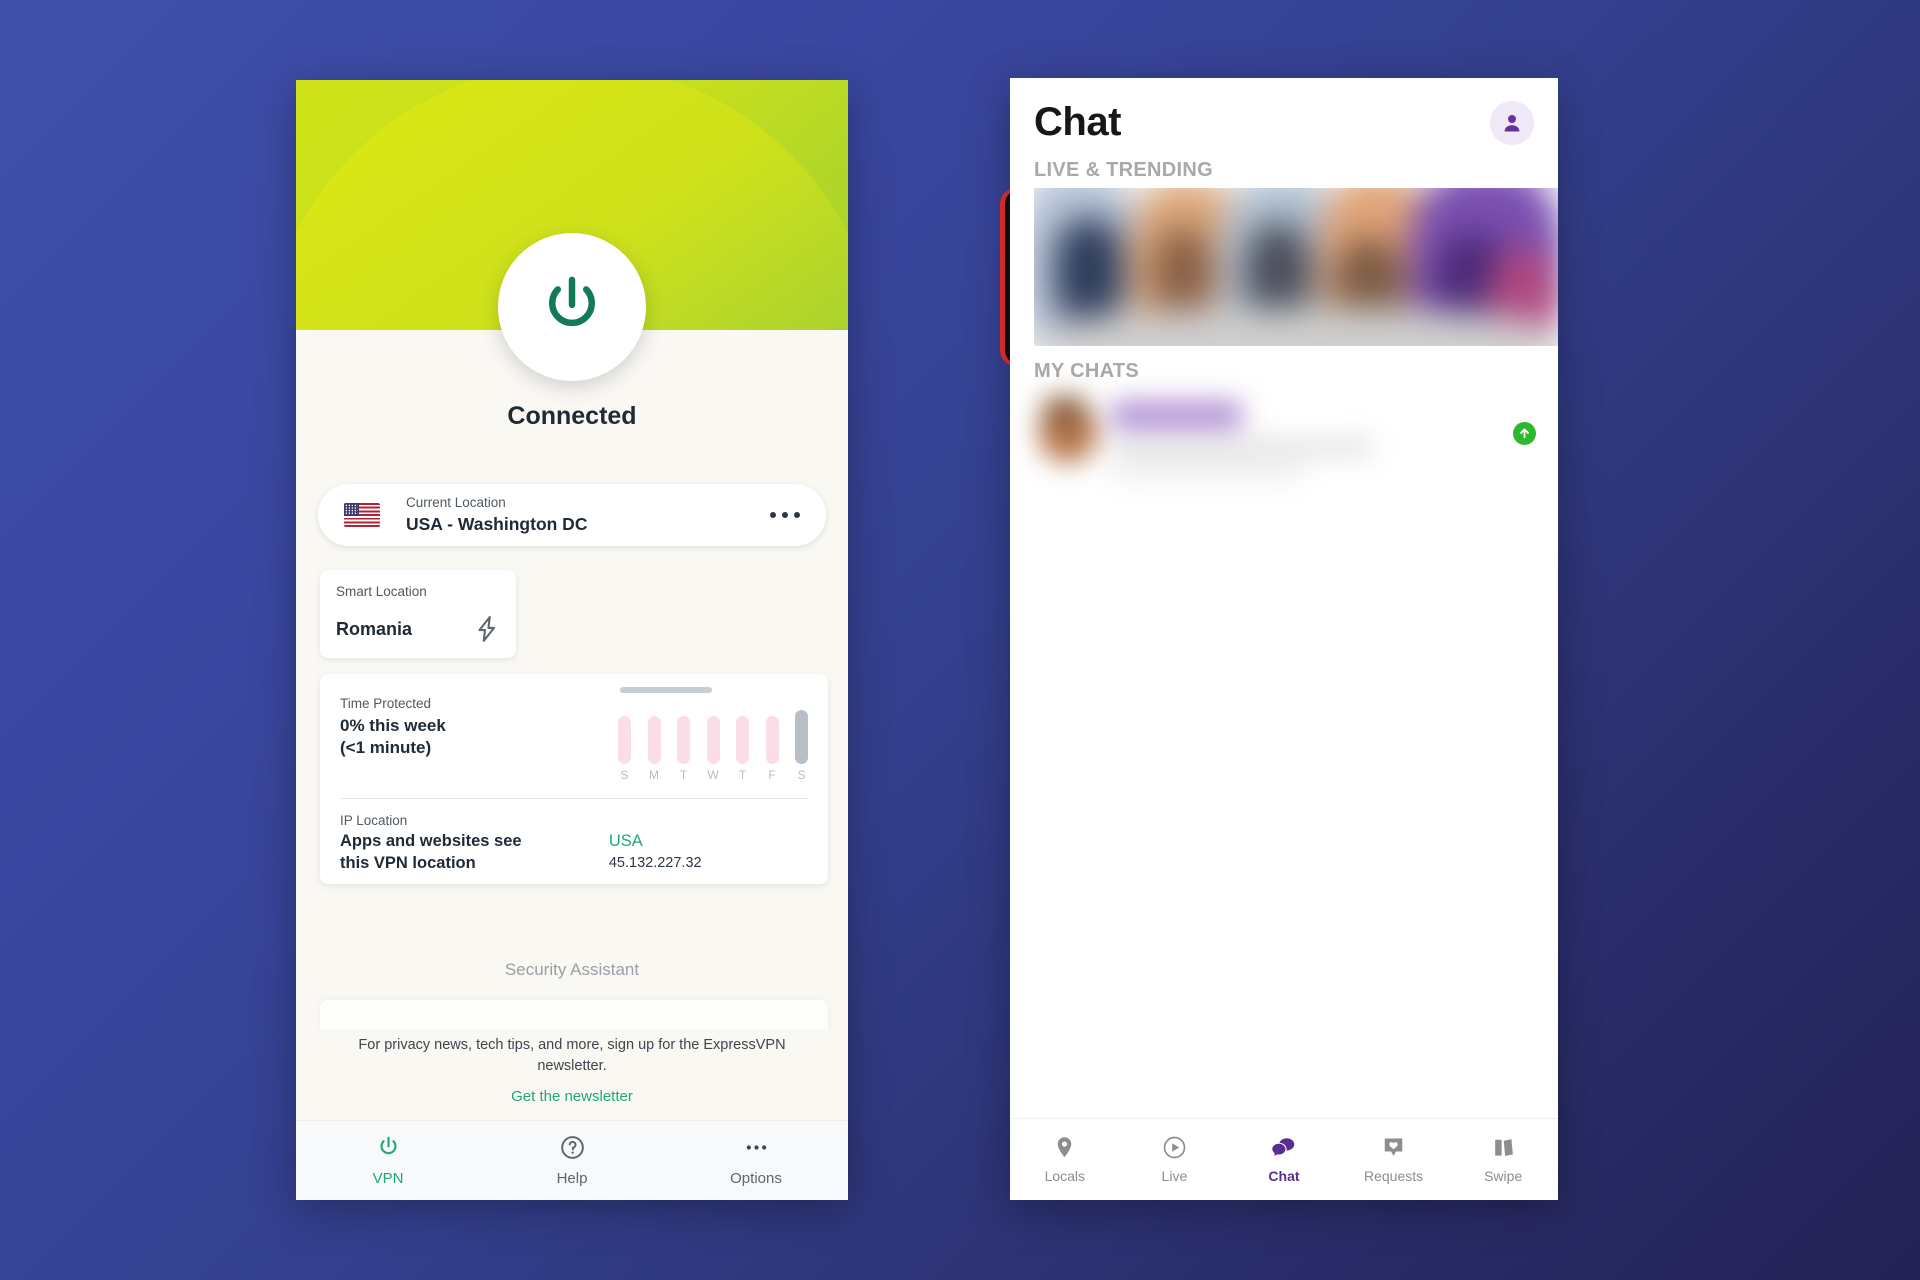 Image resolution: width=1920 pixels, height=1280 pixels. I want to click on chat-nav-item-chat: Chat, so click(1284, 1159).